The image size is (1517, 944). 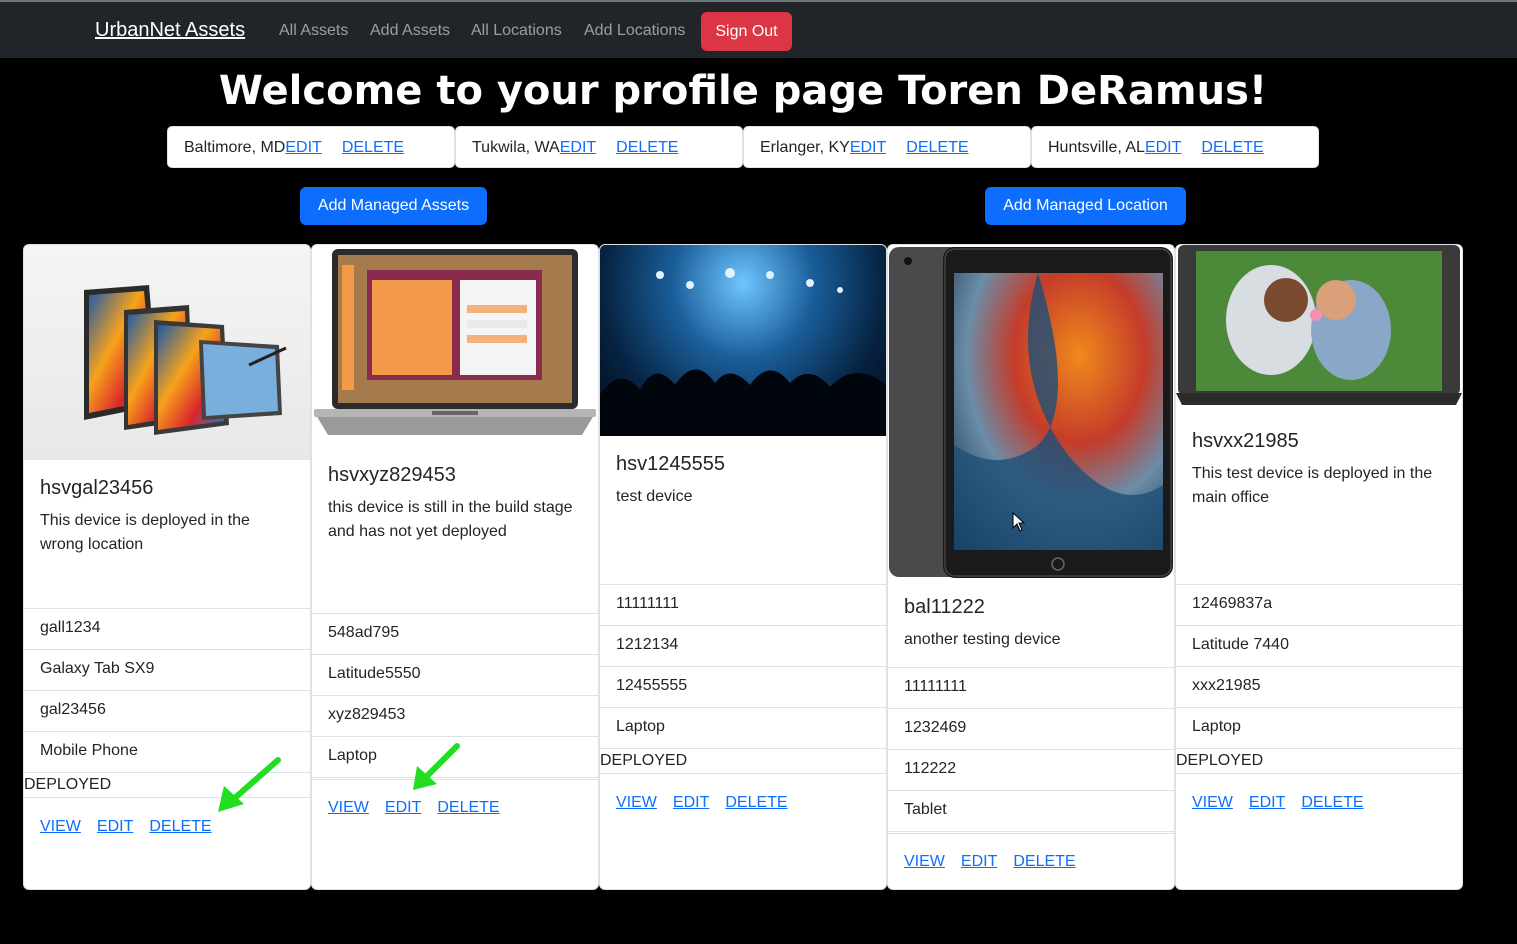 I want to click on asset-model: 1212134, so click(x=743, y=645).